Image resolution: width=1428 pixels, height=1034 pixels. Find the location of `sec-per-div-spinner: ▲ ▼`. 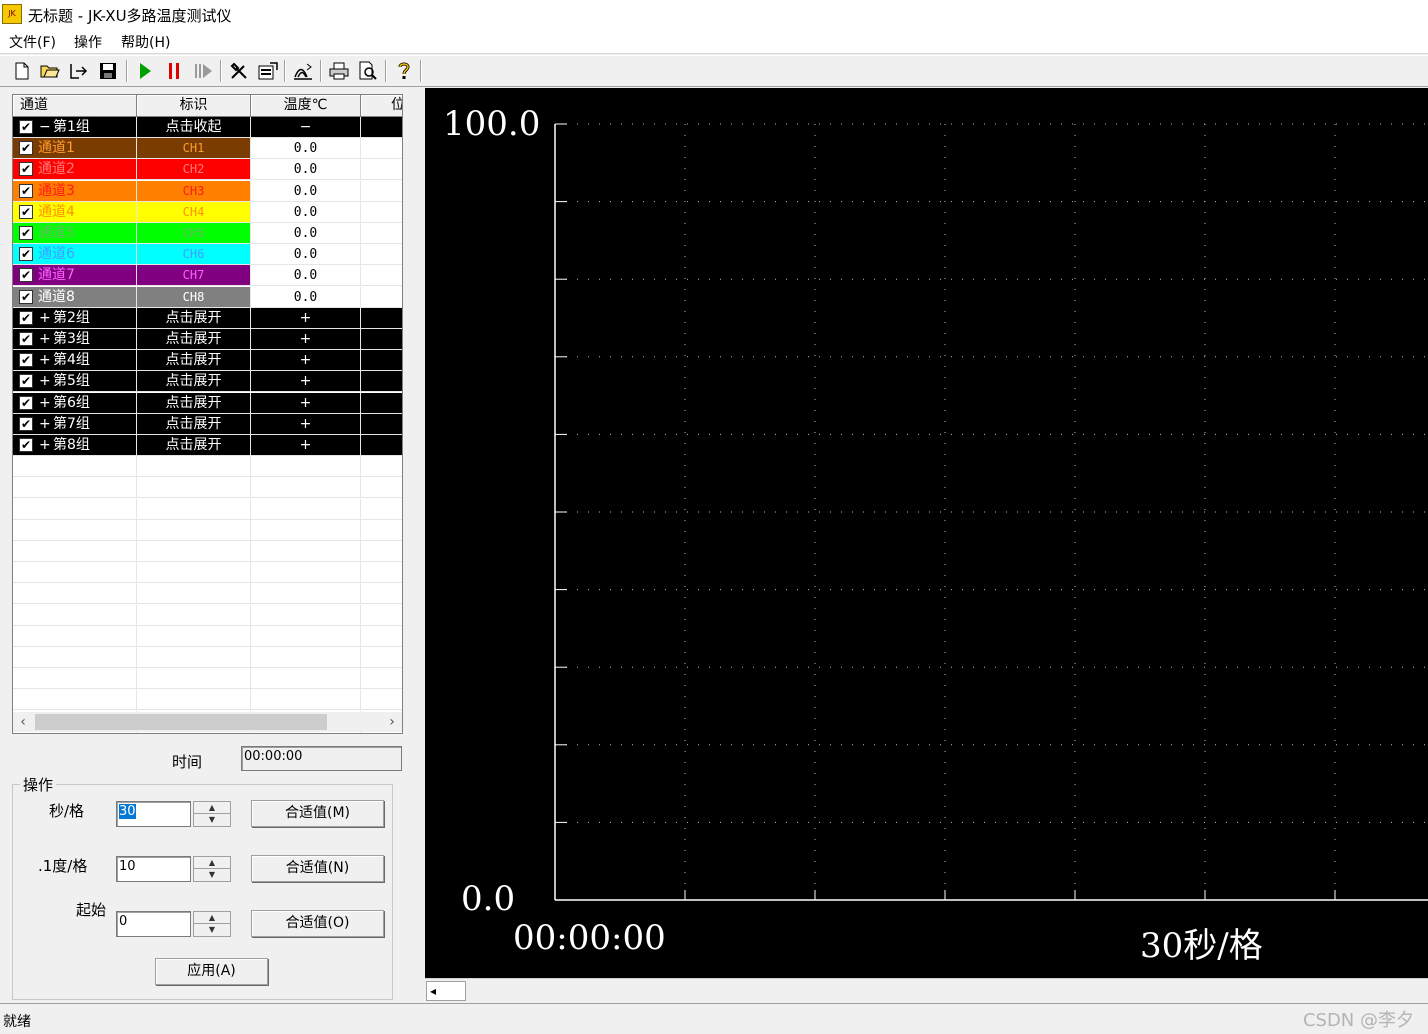

sec-per-div-spinner: ▲ ▼ is located at coordinates (212, 814).